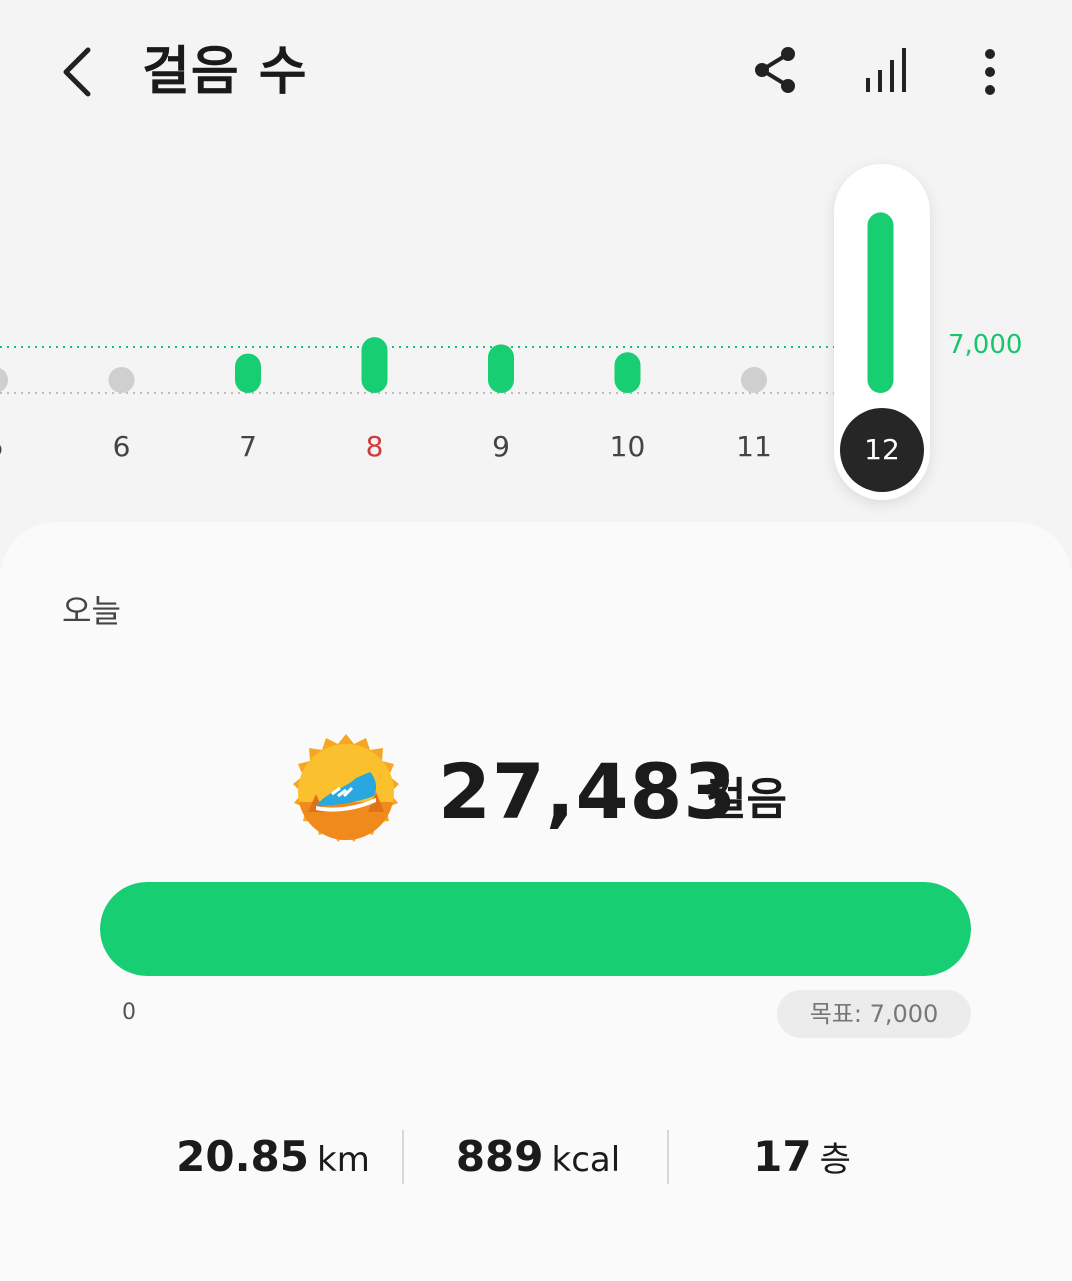 The width and height of the screenshot is (1072, 1281). Describe the element at coordinates (248, 446) in the screenshot. I see `day-label-7: 7` at that location.